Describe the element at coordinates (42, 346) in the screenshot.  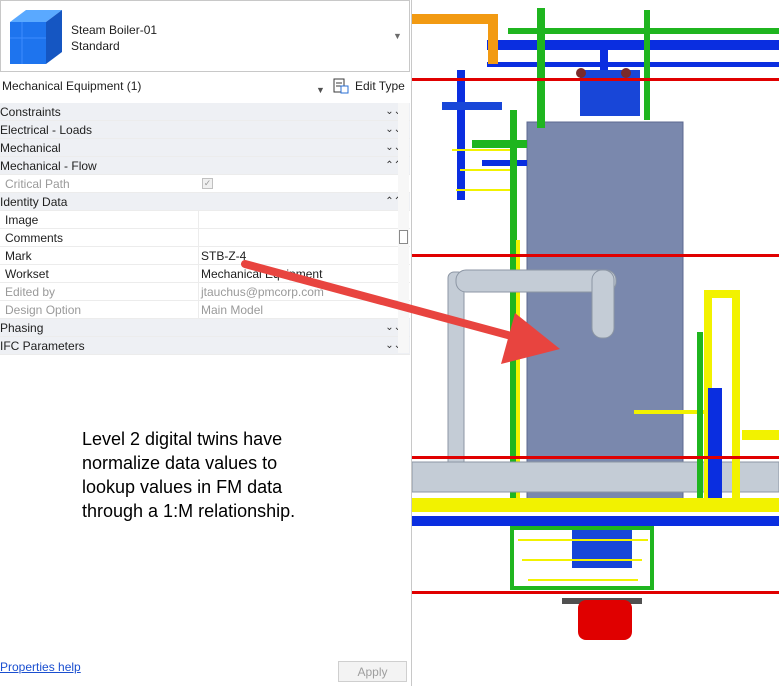
I see `group-label: IFC Parameters` at that location.